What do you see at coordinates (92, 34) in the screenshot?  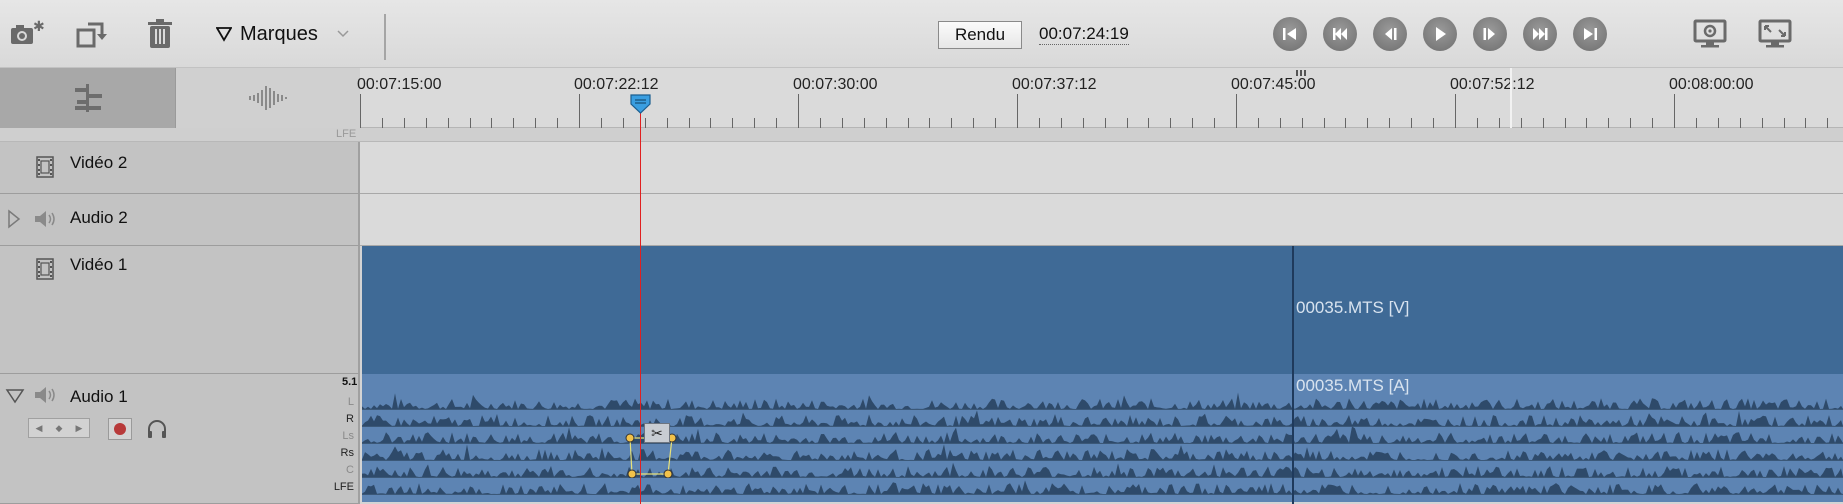 I see `rotate-icon` at bounding box center [92, 34].